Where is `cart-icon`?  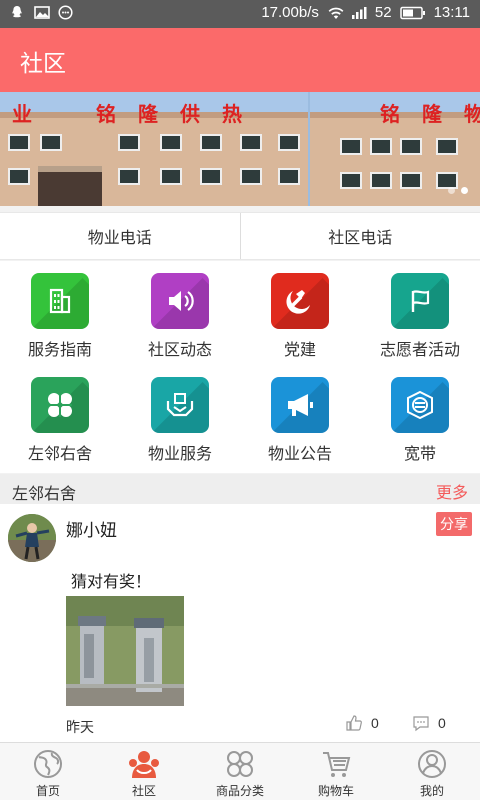
cart-icon is located at coordinates (337, 764).